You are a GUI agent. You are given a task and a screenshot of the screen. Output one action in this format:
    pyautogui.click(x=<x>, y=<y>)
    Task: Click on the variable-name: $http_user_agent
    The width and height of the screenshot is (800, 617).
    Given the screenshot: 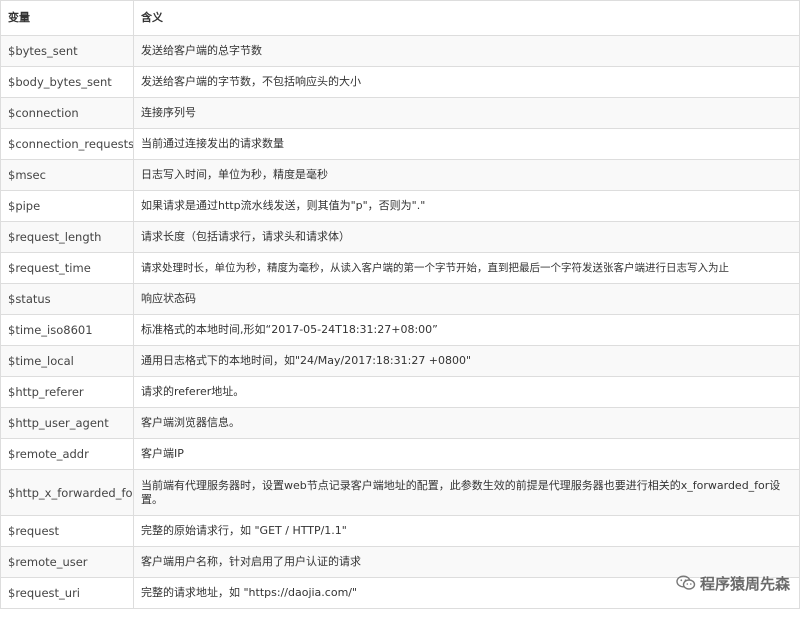 What is the action you would take?
    pyautogui.click(x=67, y=423)
    